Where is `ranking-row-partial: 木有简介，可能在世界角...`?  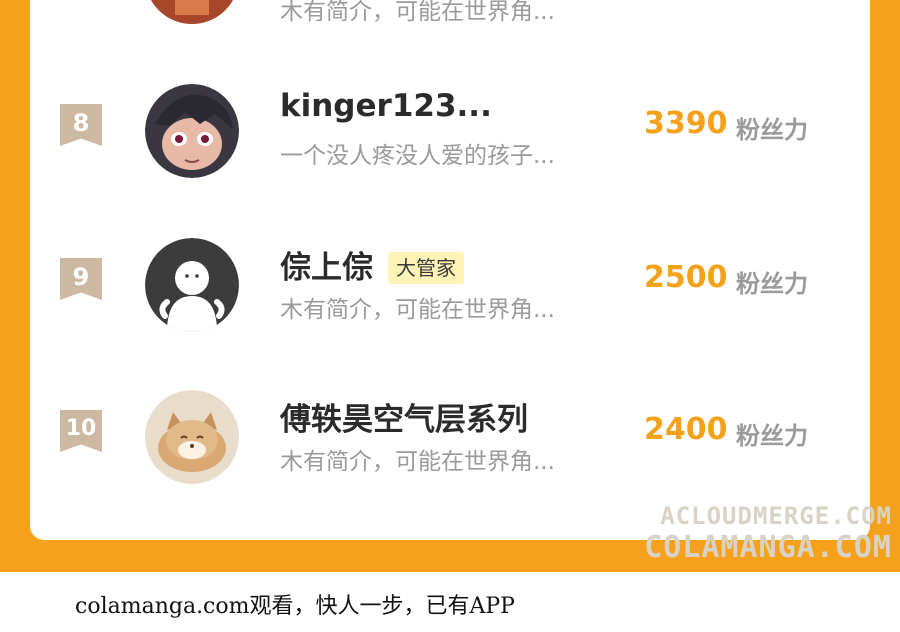 ranking-row-partial: 木有简介，可能在世界角... is located at coordinates (450, 20).